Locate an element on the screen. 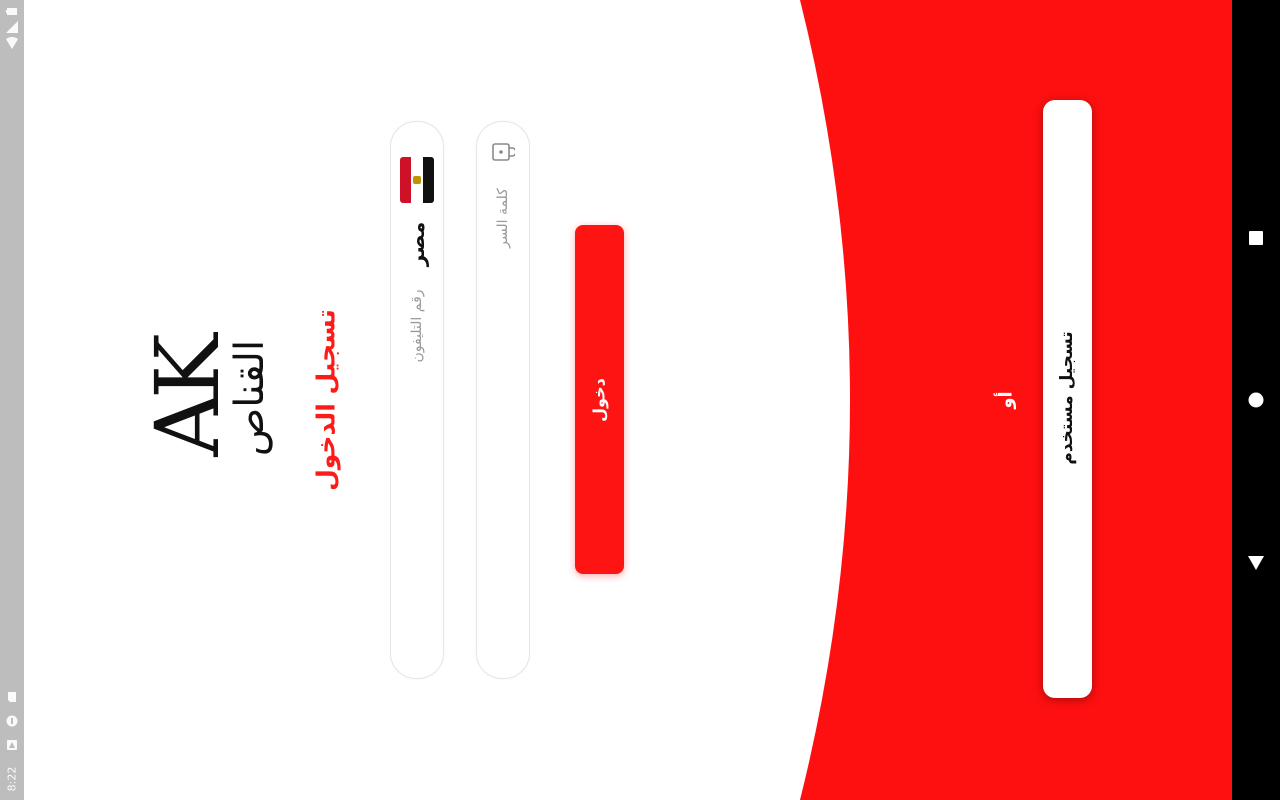 This screenshot has width=1280, height=800. country-name: مصر is located at coordinates (417, 244).